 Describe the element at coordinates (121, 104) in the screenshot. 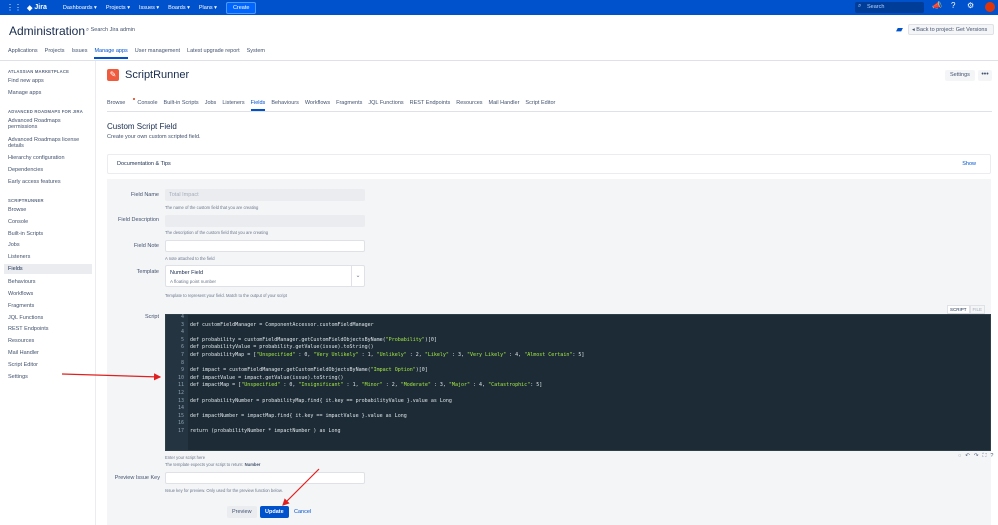

I see `tab-browse: Browse` at that location.